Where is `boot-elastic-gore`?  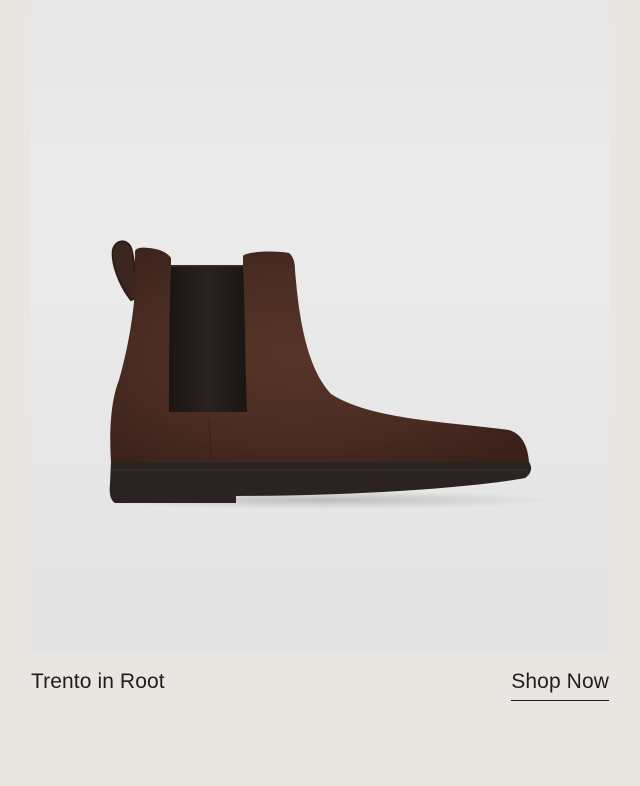 boot-elastic-gore is located at coordinates (208, 339).